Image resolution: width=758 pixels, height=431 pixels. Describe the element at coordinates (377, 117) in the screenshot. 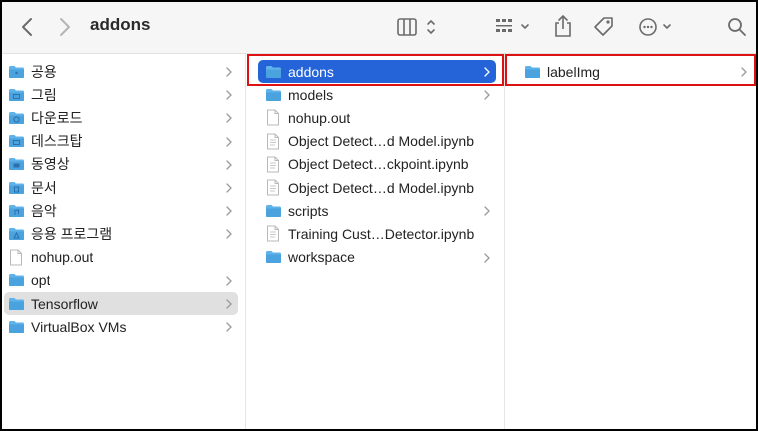

I see `list-item: nohup.out` at that location.